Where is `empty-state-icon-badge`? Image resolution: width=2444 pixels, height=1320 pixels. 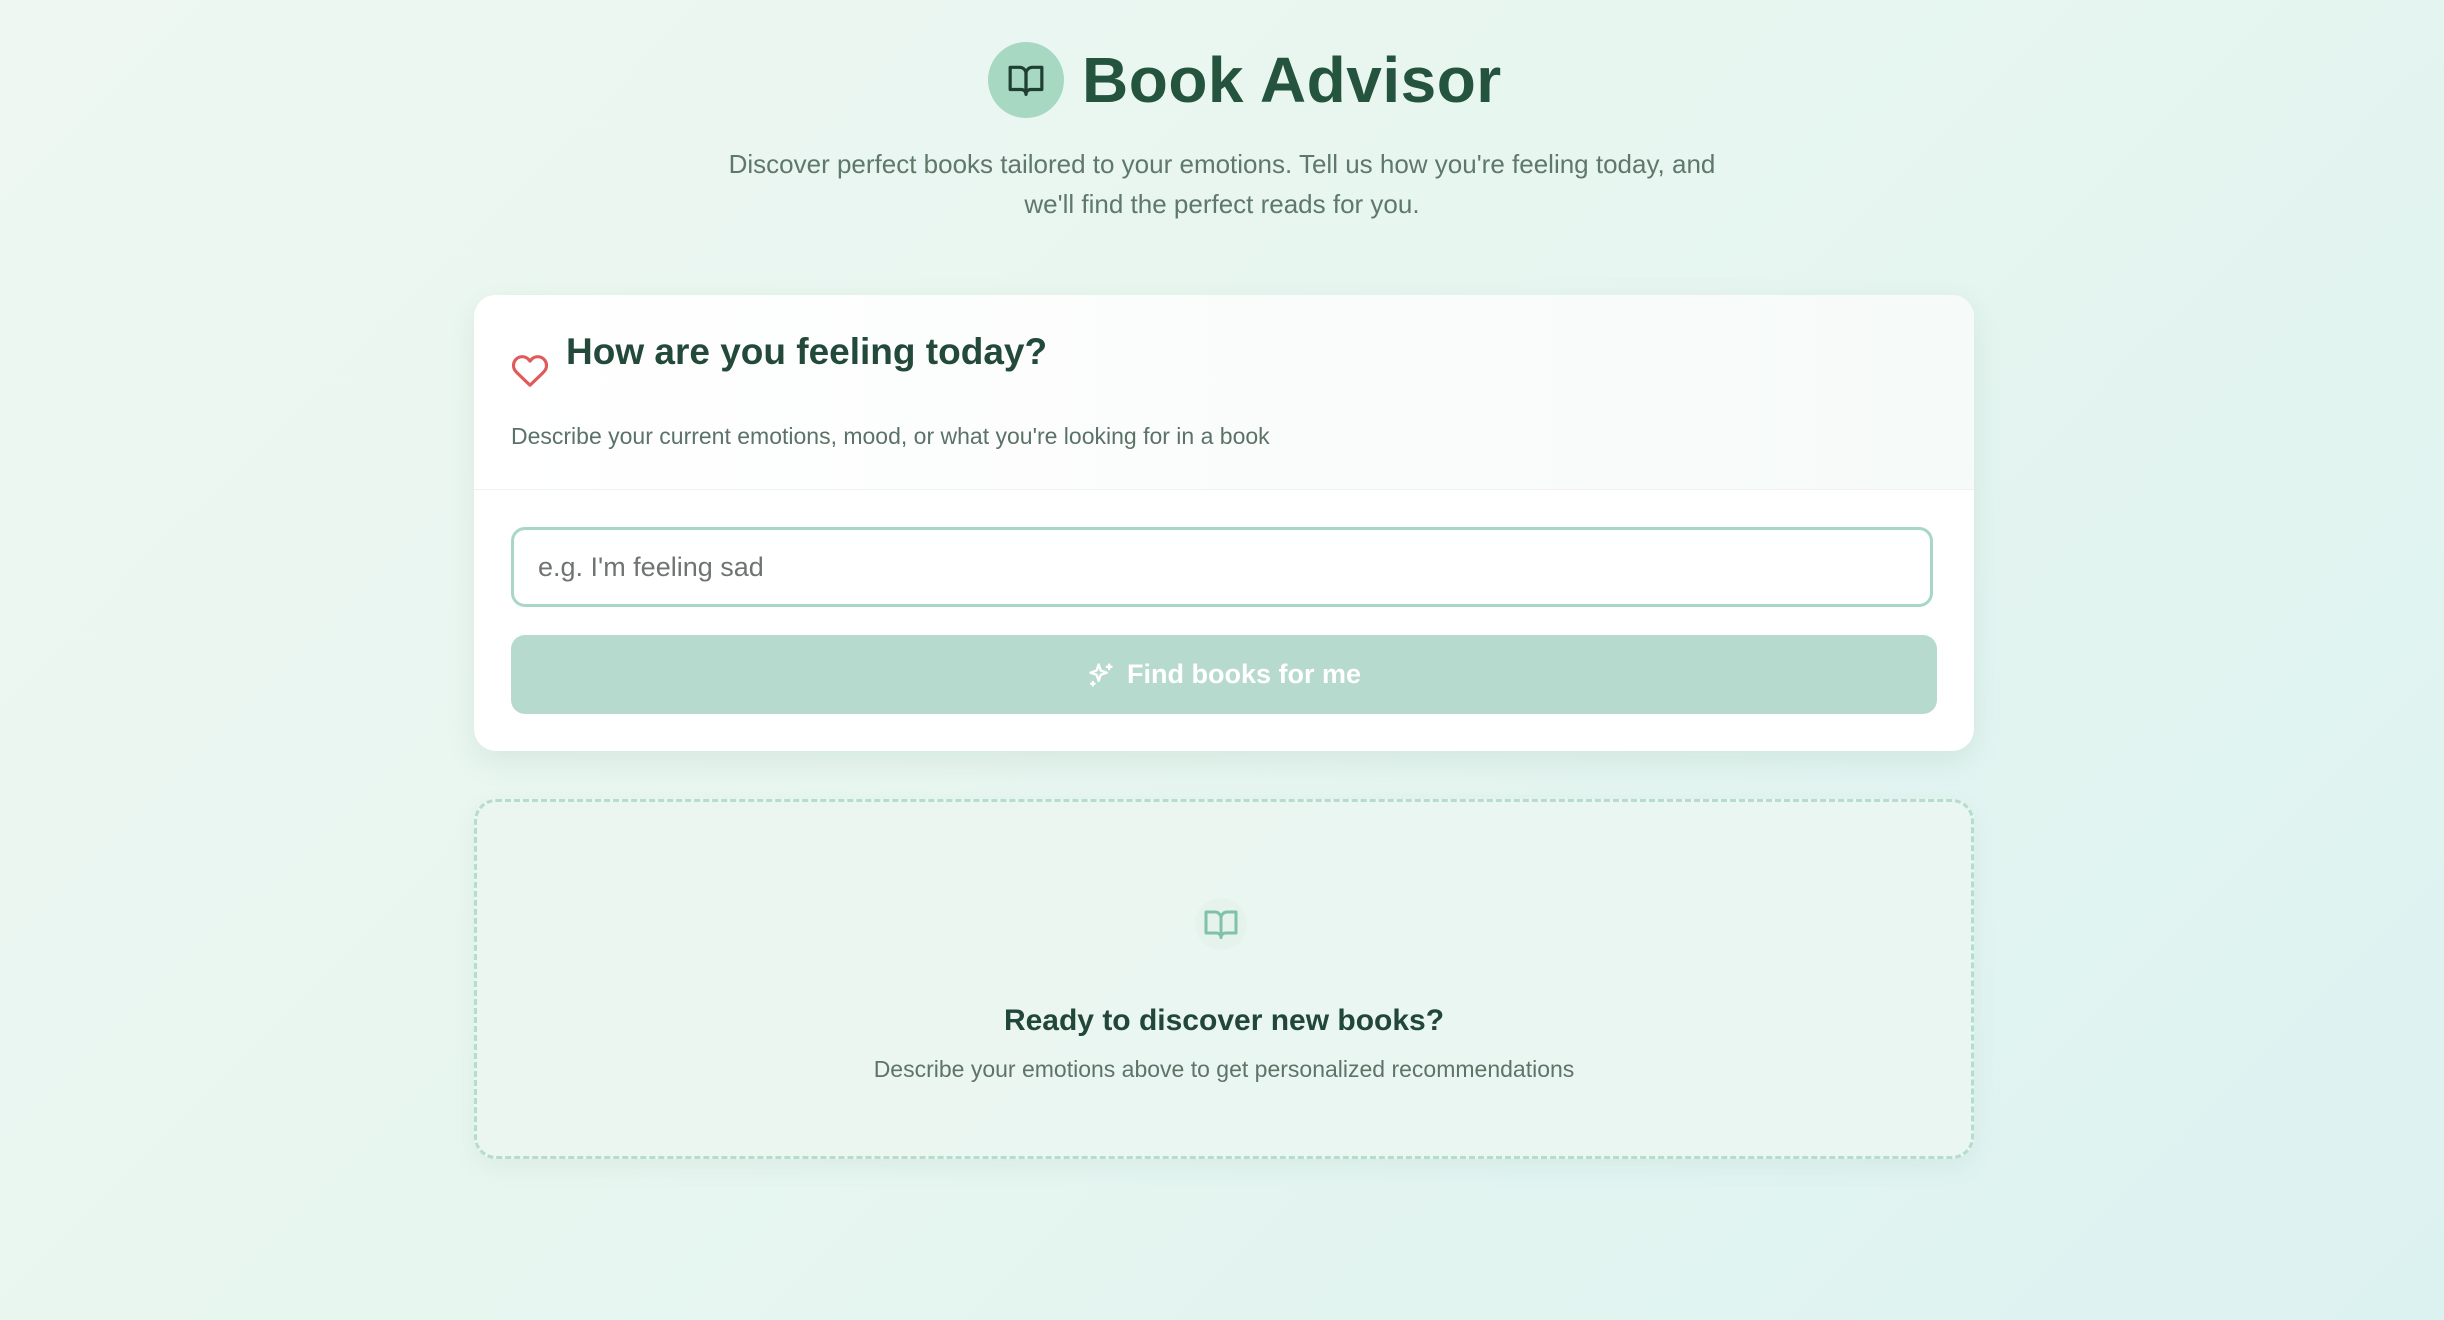
empty-state-icon-badge is located at coordinates (1221, 924).